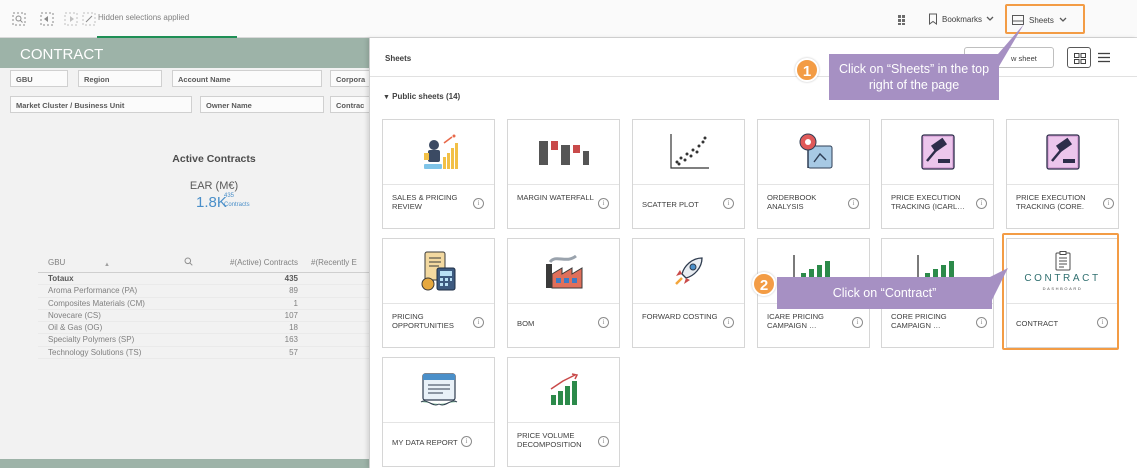 This screenshot has height=468, width=1137. I want to click on table-cell: Composites Materials (CM), so click(96, 303).